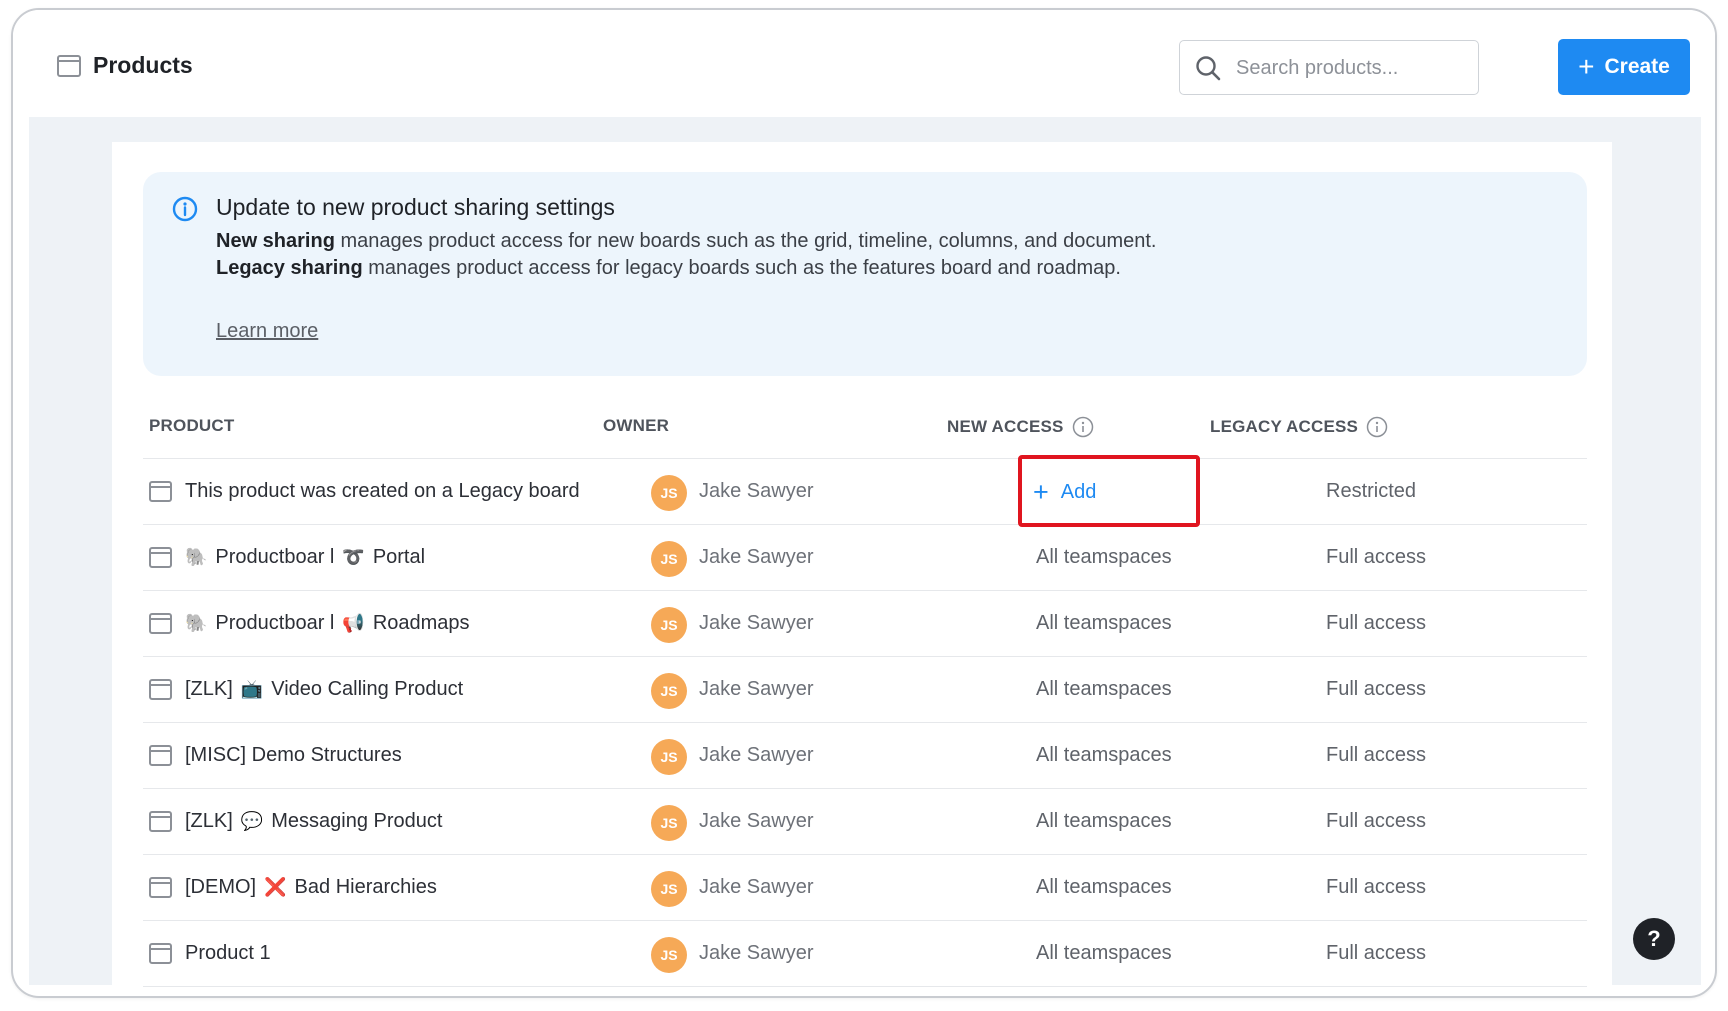  Describe the element at coordinates (1654, 939) in the screenshot. I see `help-button: ?` at that location.